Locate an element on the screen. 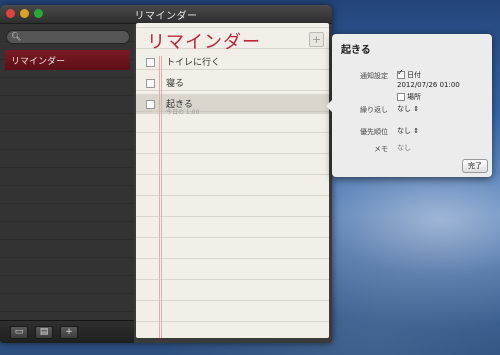 This screenshot has height=355, width=500. add-reminder-button: + is located at coordinates (316, 39).